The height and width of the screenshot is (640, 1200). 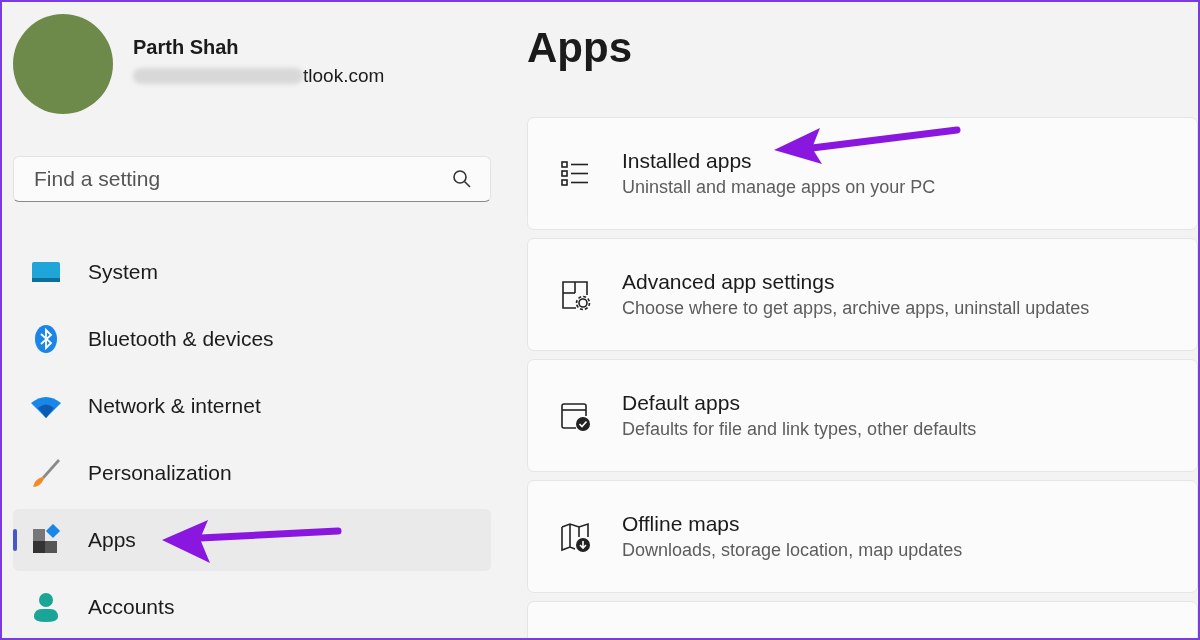 I want to click on apps-icon, so click(x=46, y=540).